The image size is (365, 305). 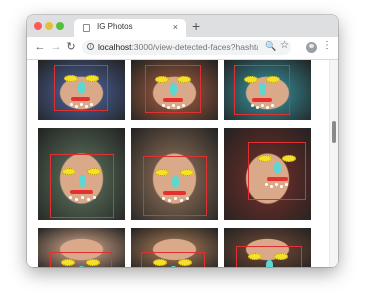 I want to click on info-icon: i, so click(x=90, y=46).